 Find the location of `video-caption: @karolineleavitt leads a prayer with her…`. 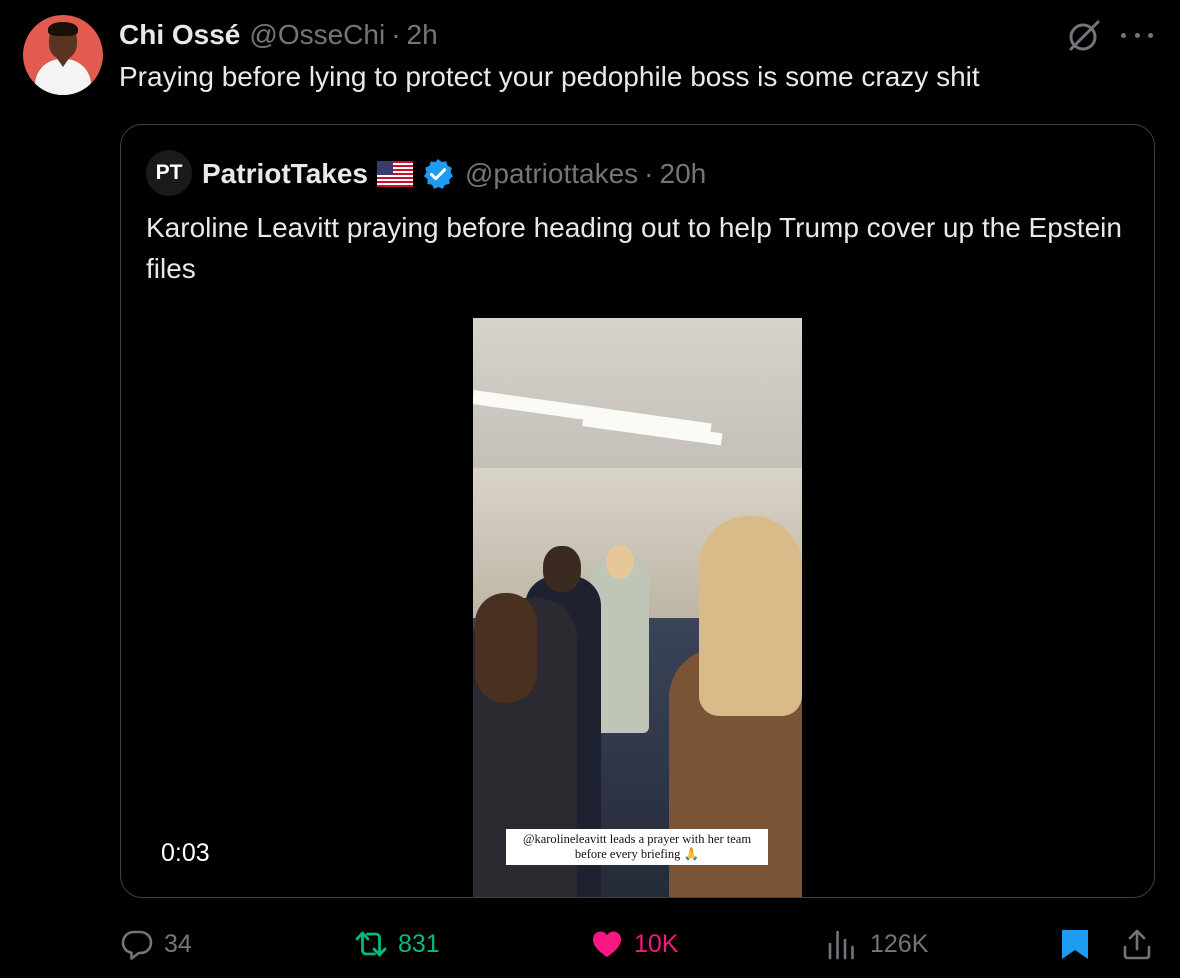

video-caption: @karolineleavitt leads a prayer with her… is located at coordinates (637, 847).